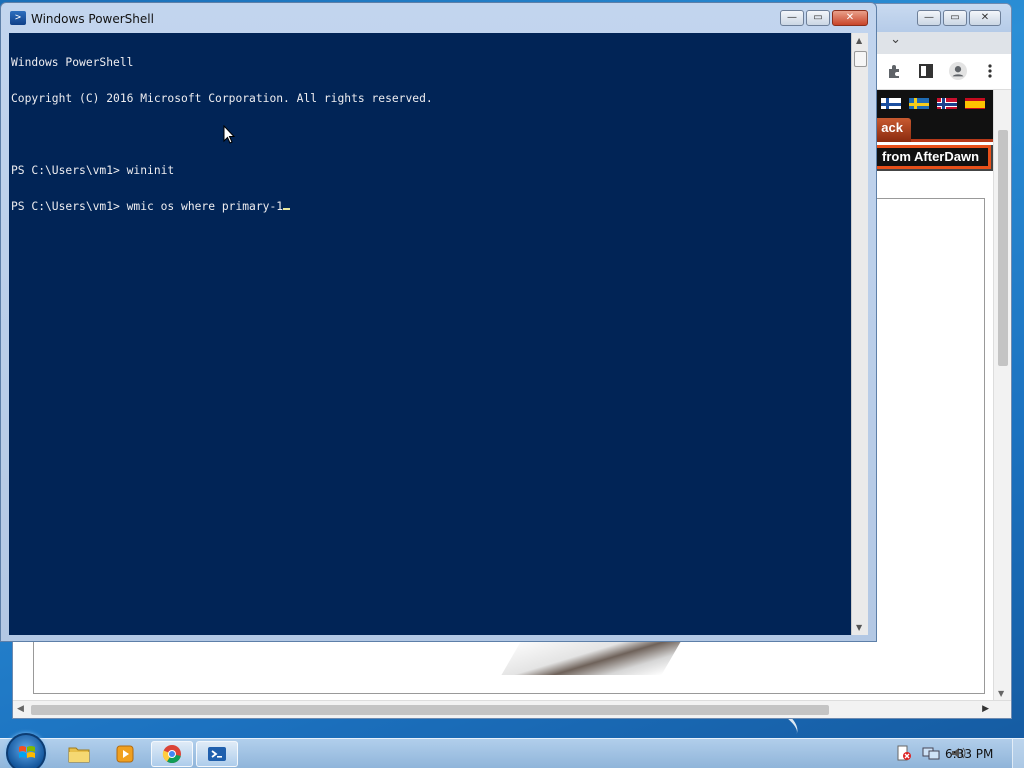  Describe the element at coordinates (1003, 248) in the screenshot. I see `browser-vscroll-thumb` at that location.